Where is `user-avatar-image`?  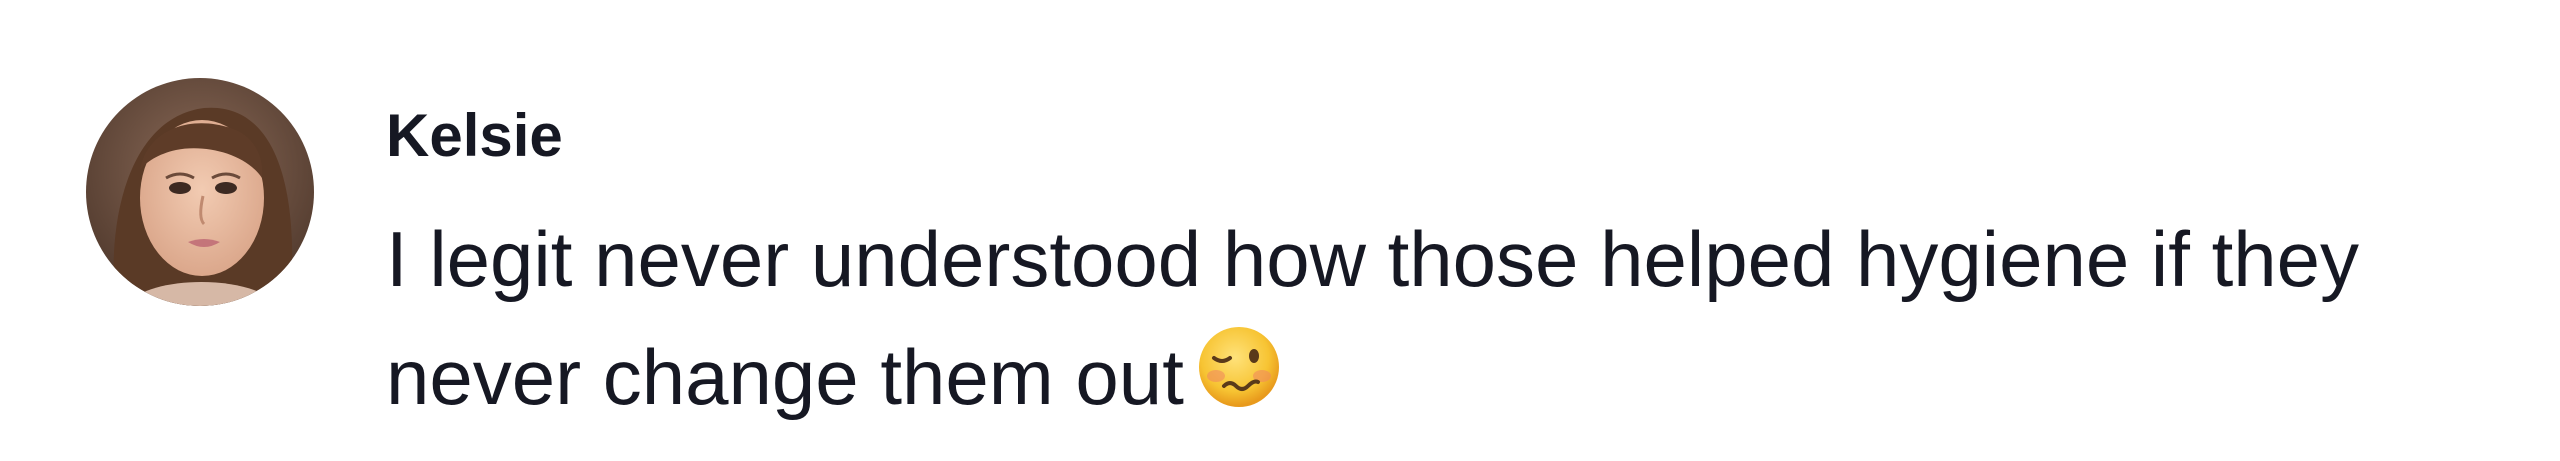 user-avatar-image is located at coordinates (200, 192).